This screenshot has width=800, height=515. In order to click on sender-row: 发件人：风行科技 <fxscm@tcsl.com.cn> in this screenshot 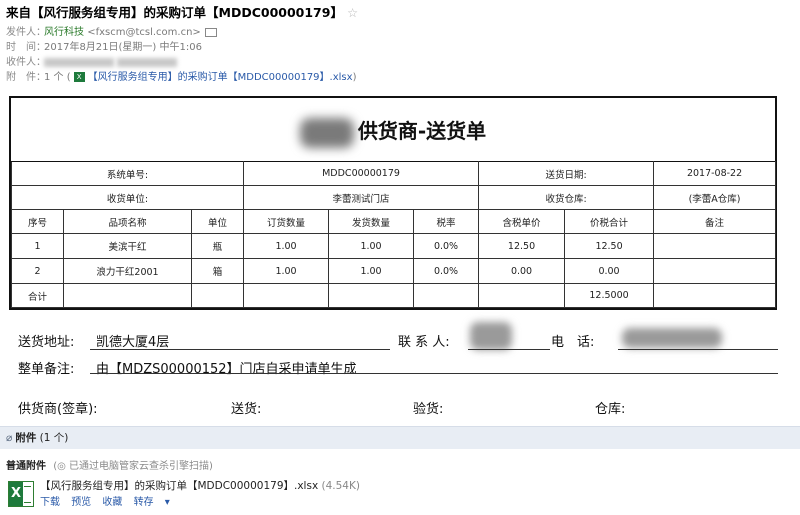, I will do `click(111, 30)`.